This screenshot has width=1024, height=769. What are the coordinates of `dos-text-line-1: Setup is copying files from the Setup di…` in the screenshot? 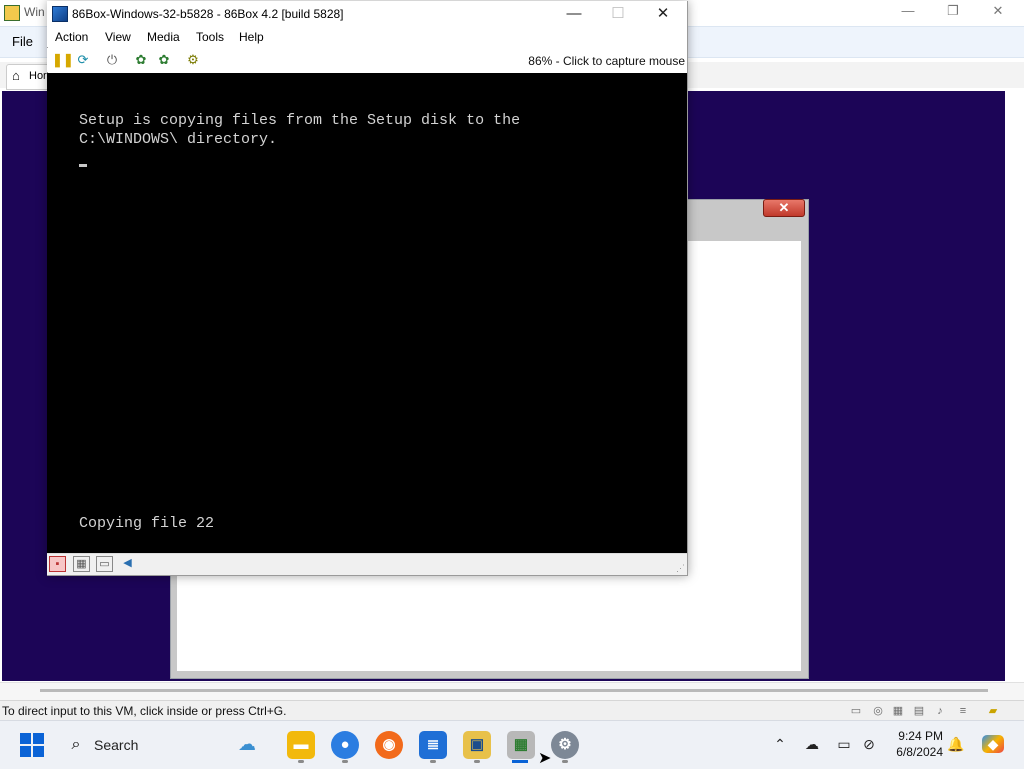 It's located at (300, 120).